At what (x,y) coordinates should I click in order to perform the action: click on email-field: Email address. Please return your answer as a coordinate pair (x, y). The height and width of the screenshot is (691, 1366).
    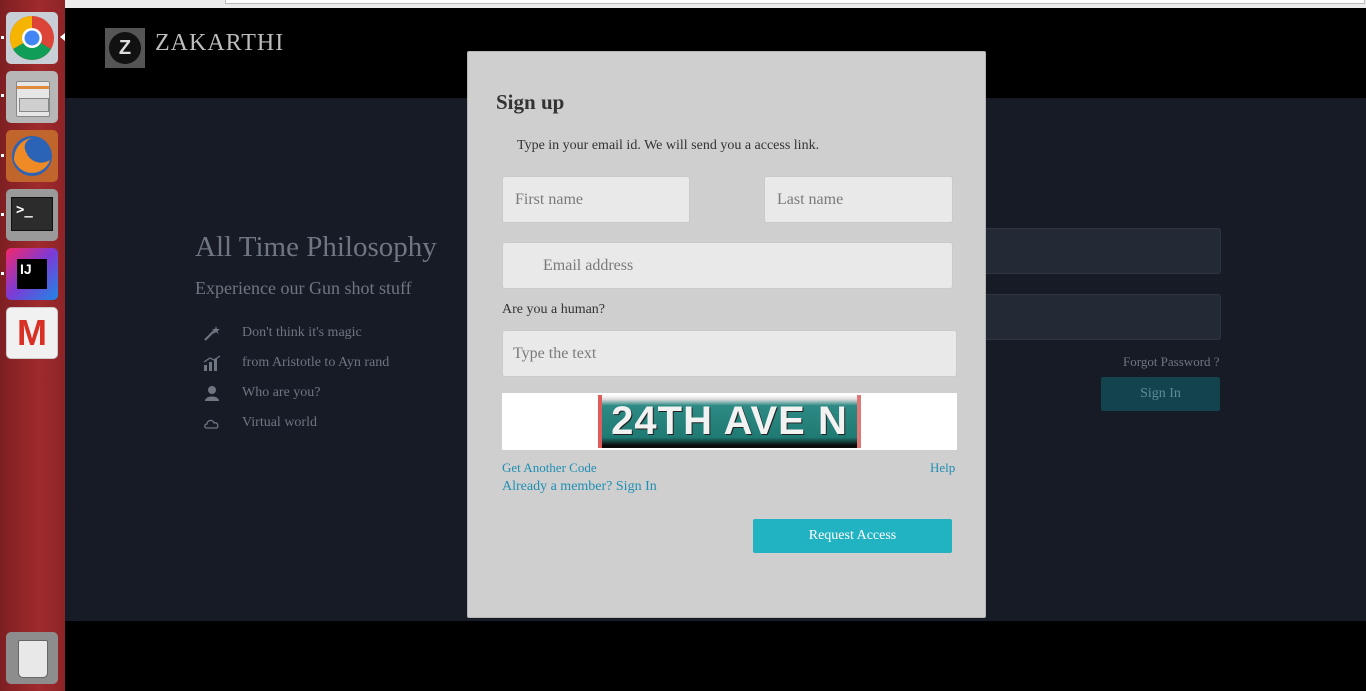
    Looking at the image, I should click on (727, 265).